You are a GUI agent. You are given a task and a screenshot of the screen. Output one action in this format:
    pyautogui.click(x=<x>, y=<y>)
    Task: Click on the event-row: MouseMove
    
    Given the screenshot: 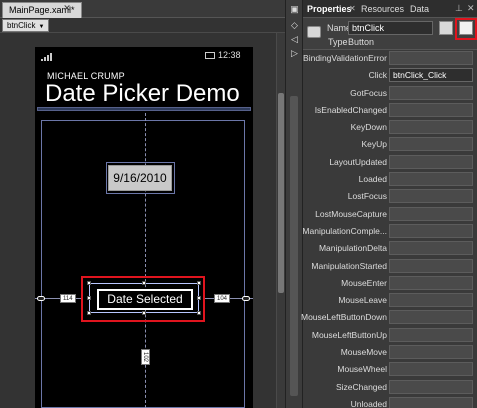 What is the action you would take?
    pyautogui.click(x=390, y=352)
    